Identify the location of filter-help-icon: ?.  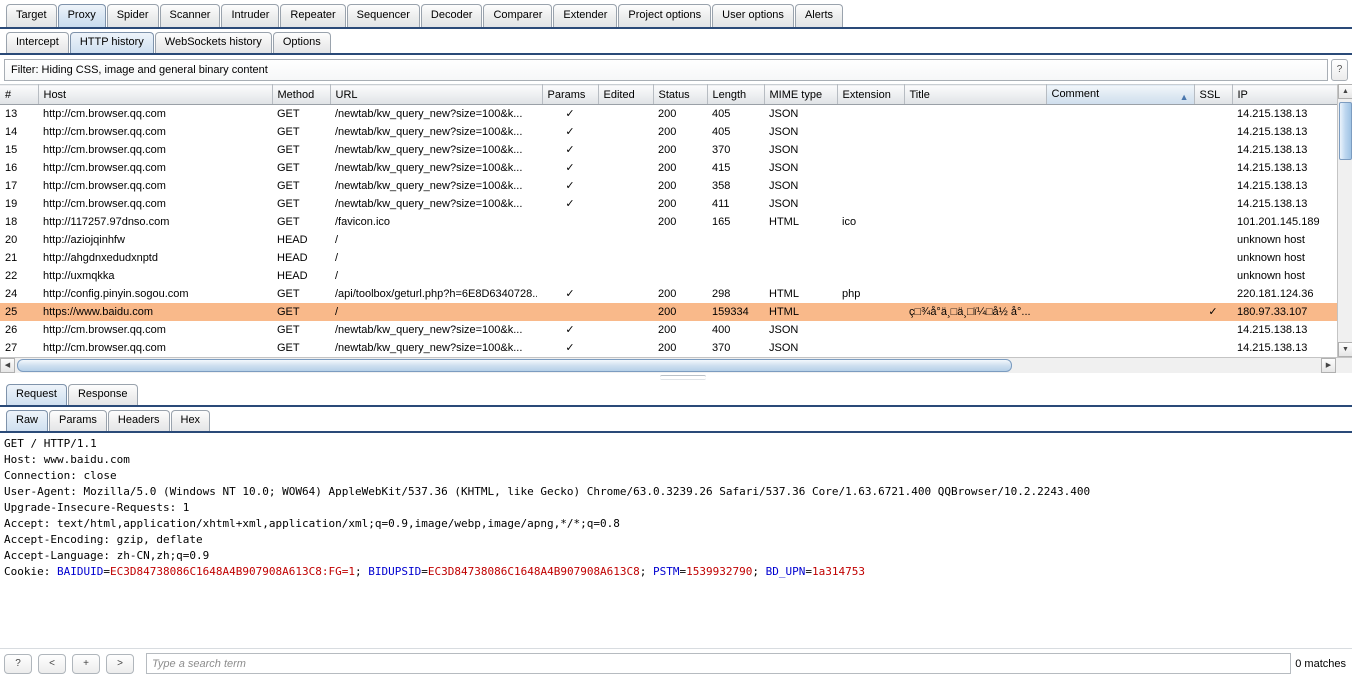
(1339, 70).